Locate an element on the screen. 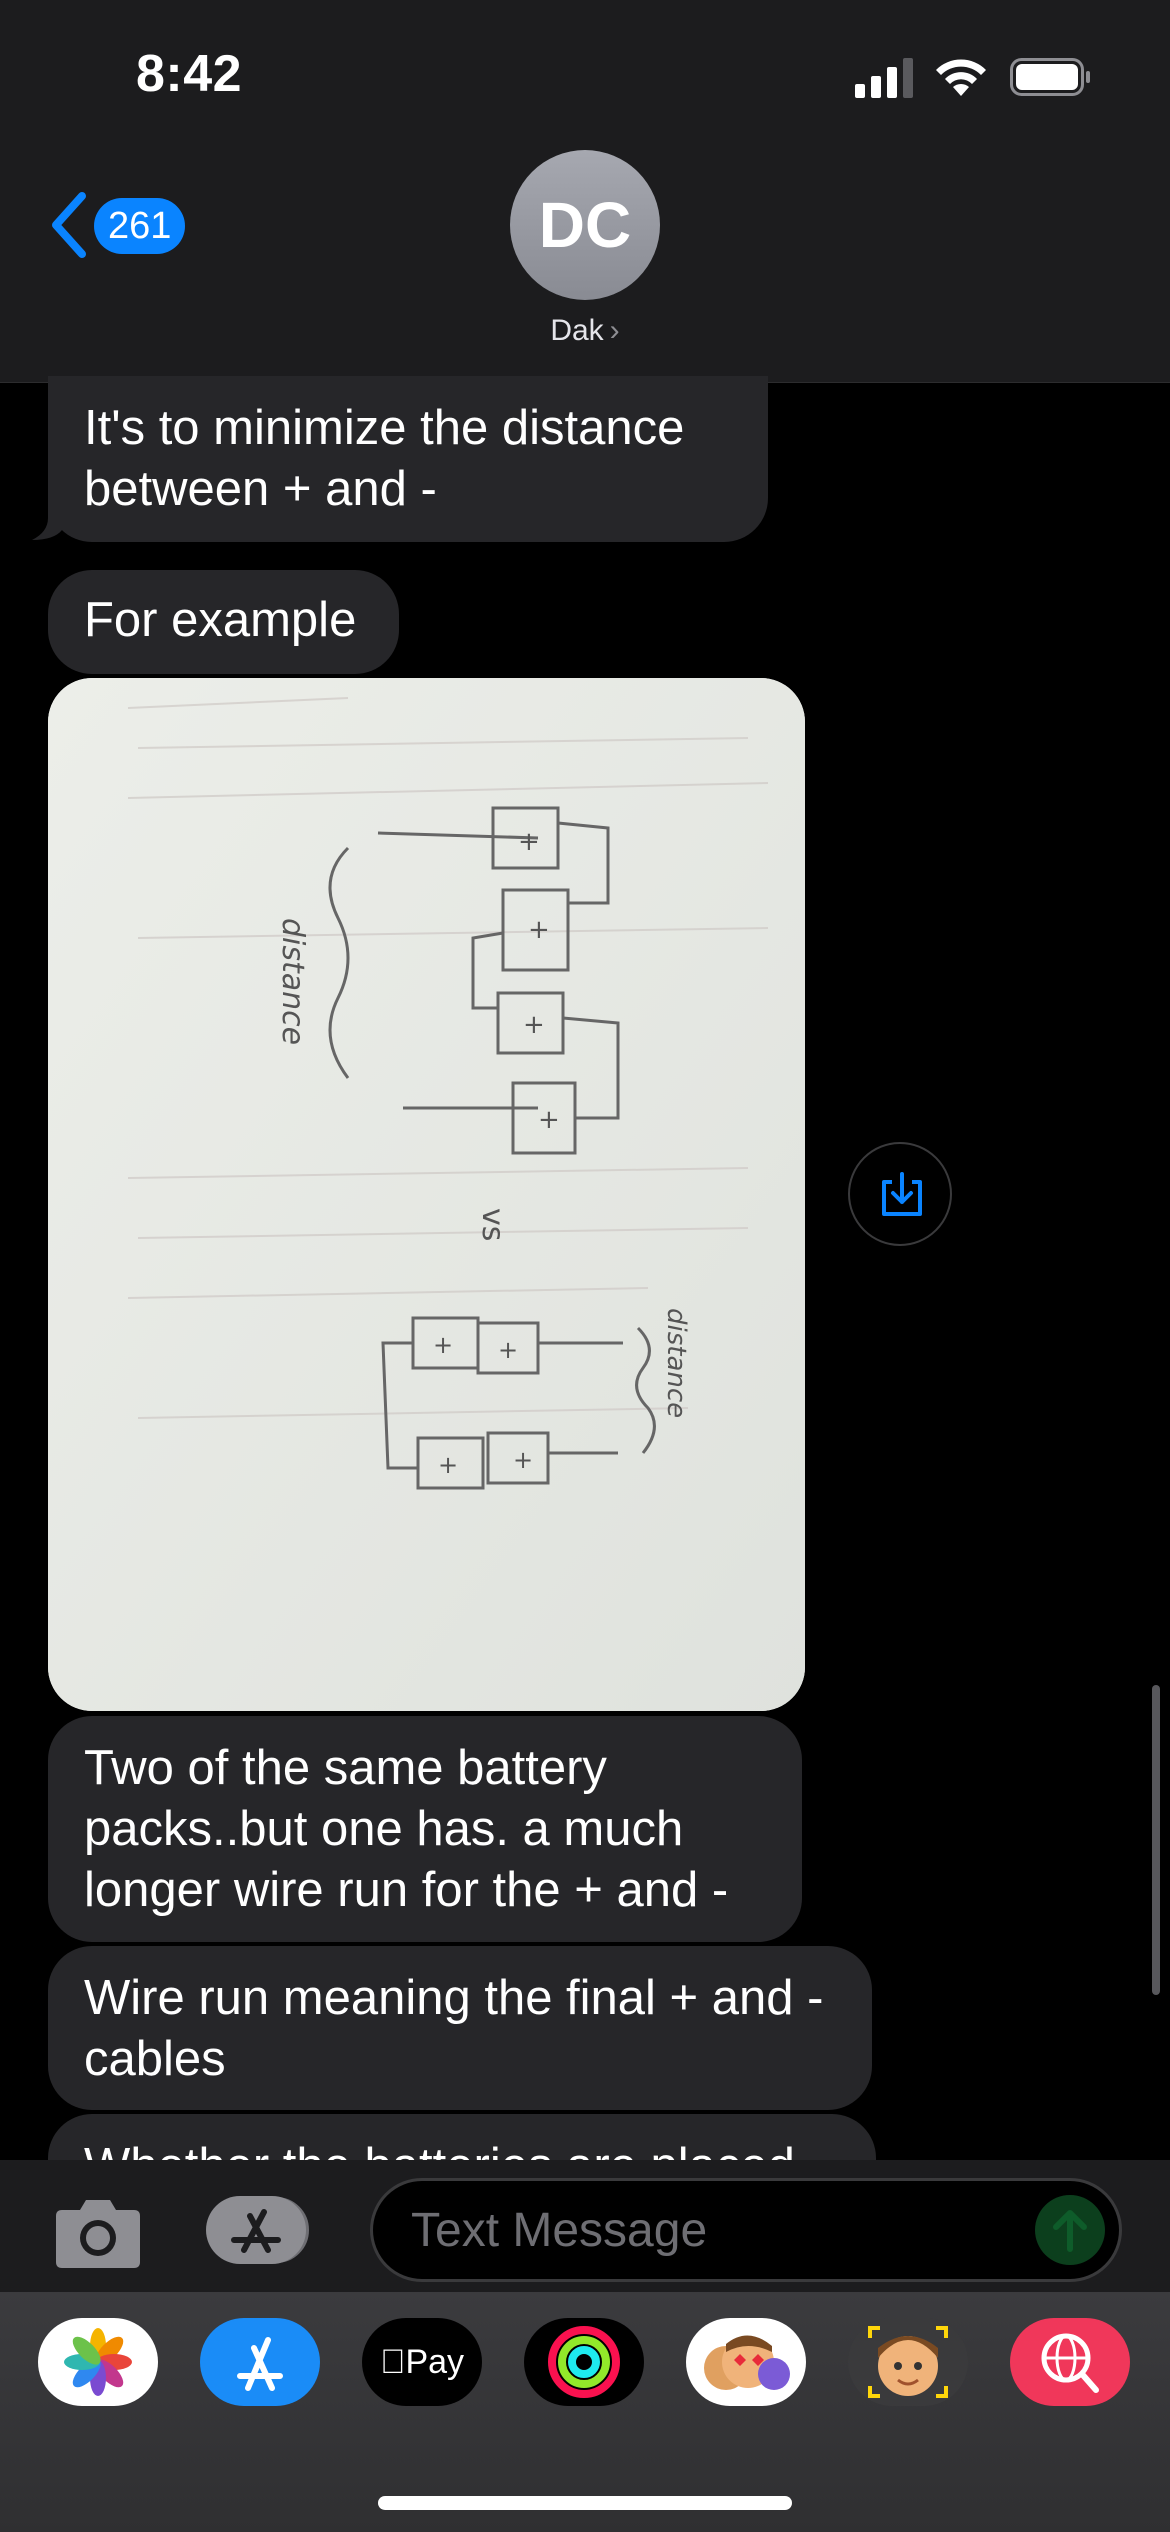 This screenshot has height=2532, width=1170. app-store-apps-icon is located at coordinates (262, 2230).